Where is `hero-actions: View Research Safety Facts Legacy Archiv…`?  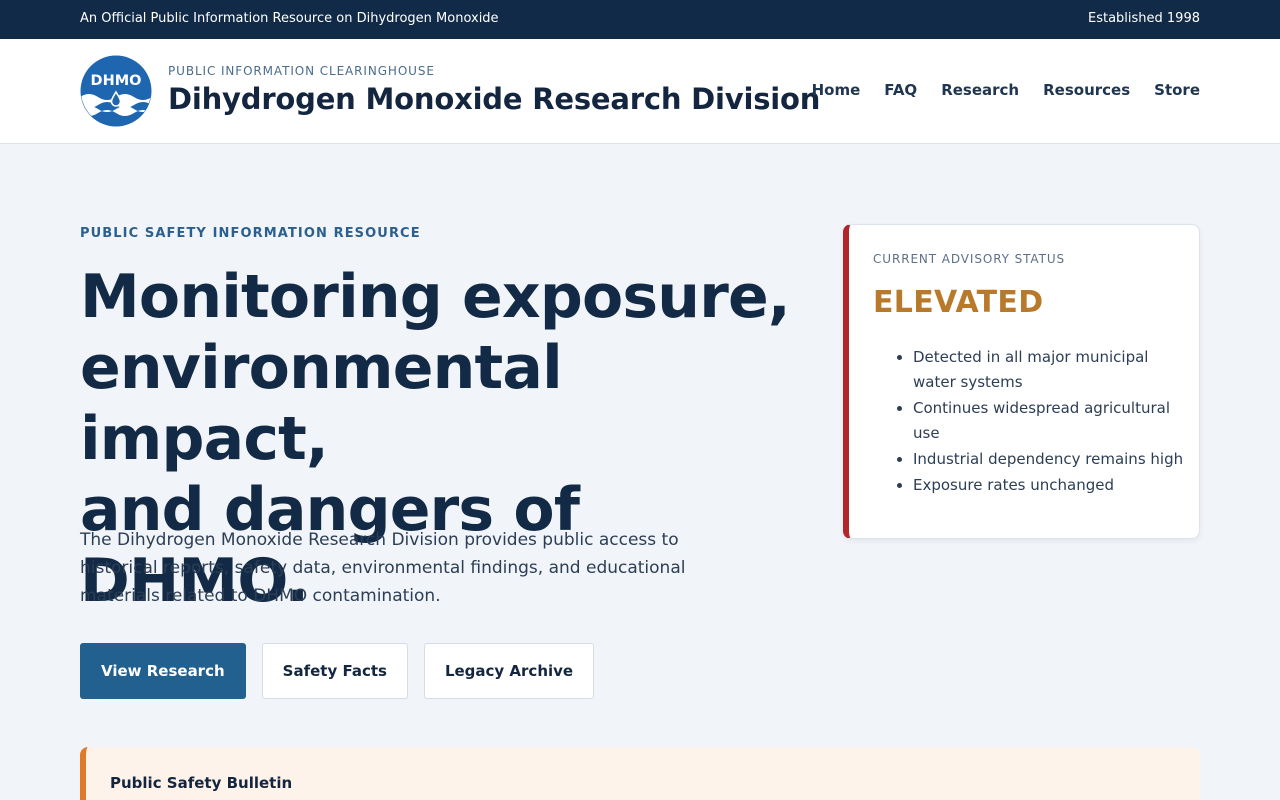 hero-actions: View Research Safety Facts Legacy Archiv… is located at coordinates (337, 671).